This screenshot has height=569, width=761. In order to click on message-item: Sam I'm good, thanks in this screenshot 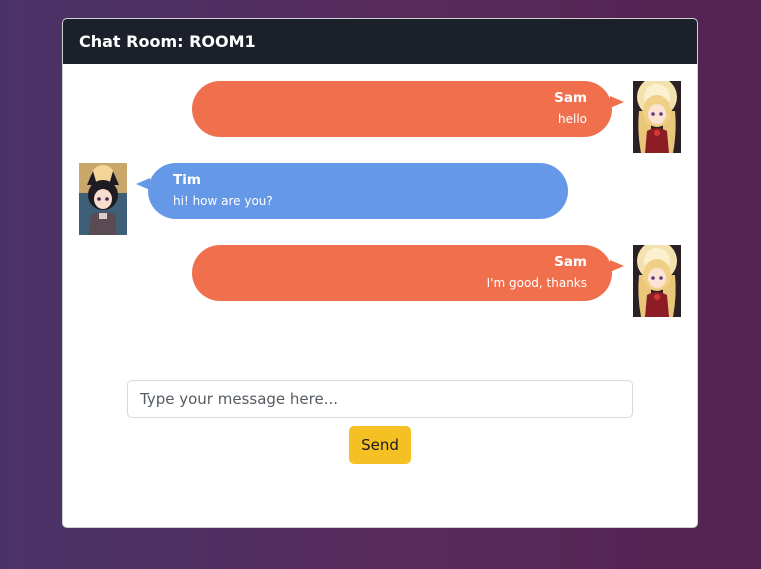, I will do `click(380, 281)`.